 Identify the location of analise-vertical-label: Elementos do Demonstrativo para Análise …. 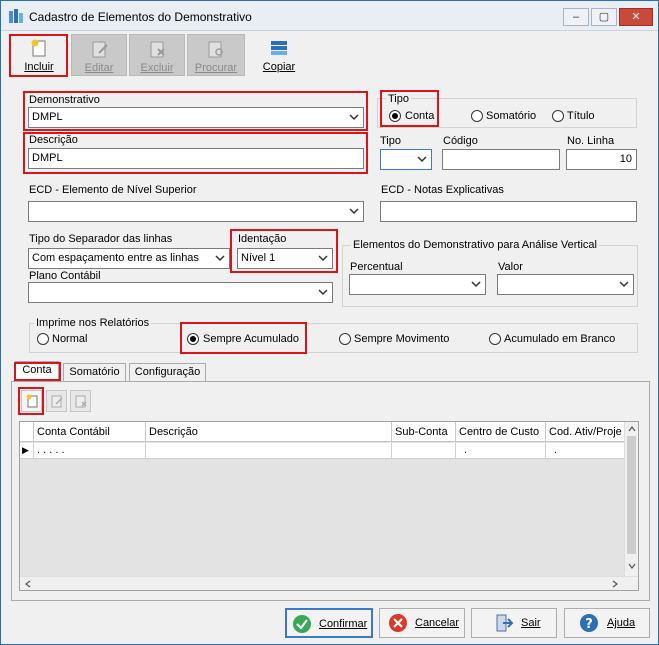
(475, 245).